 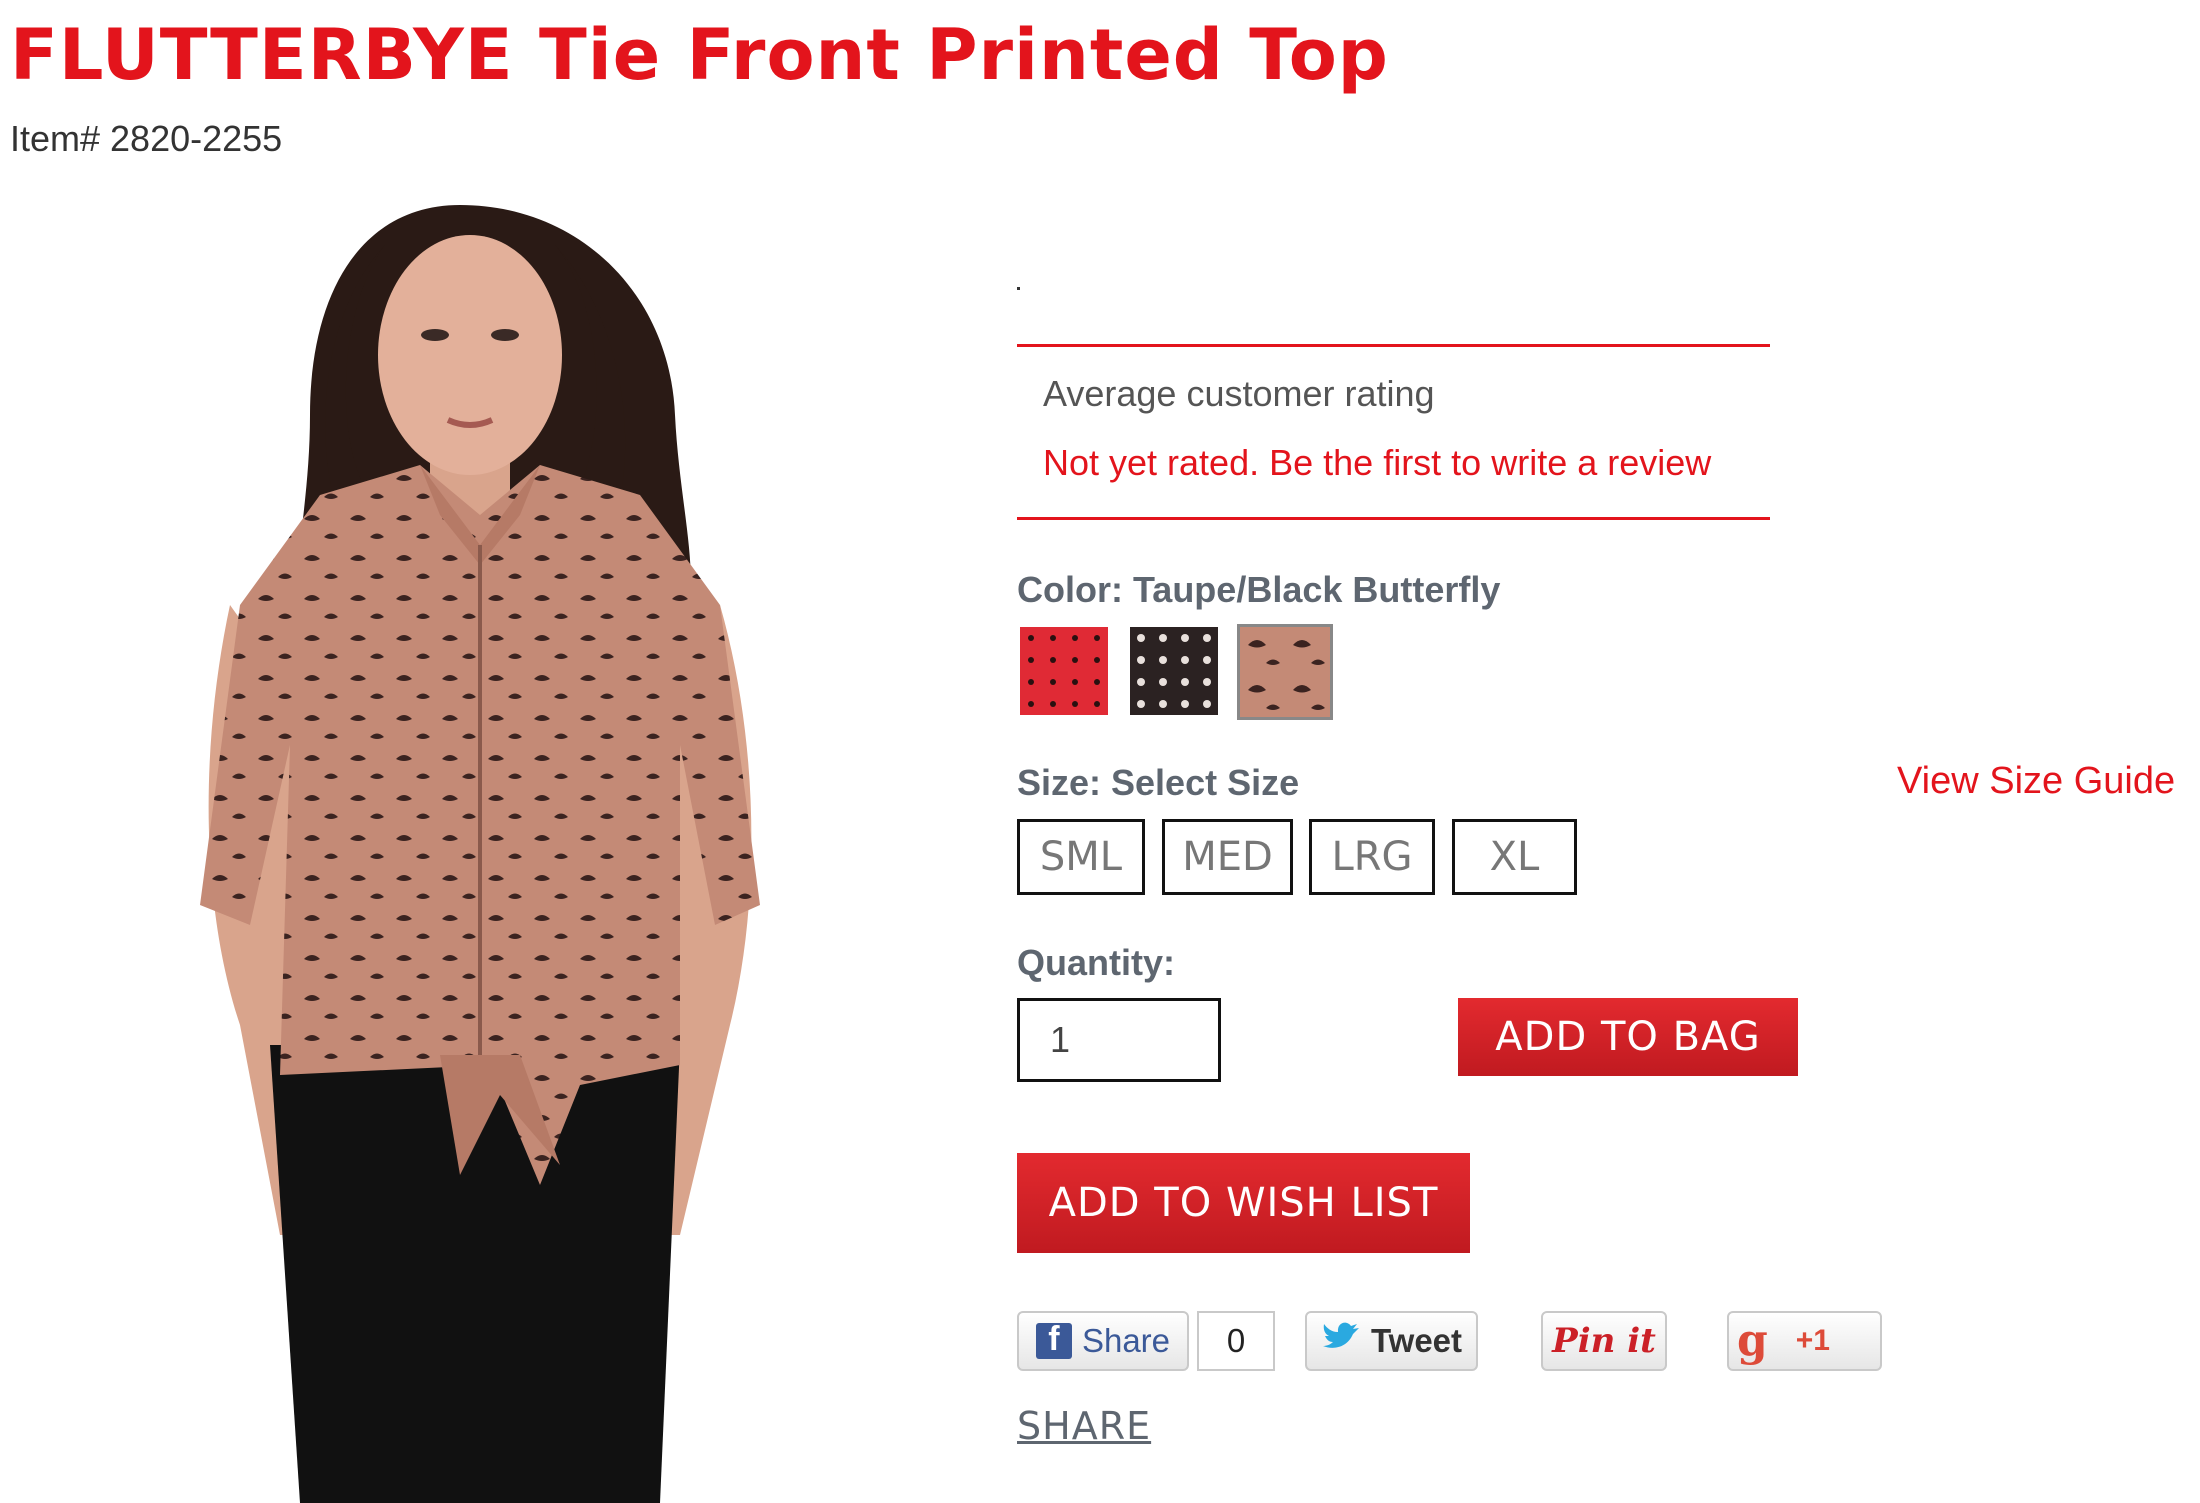 I want to click on facebook-share-count: 0, so click(x=1236, y=1341).